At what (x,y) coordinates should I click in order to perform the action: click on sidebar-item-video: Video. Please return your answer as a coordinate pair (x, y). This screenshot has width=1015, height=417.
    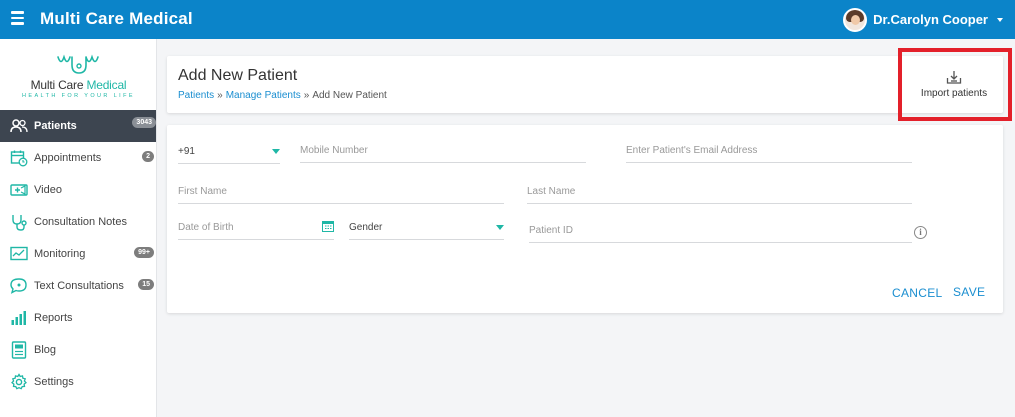
    Looking at the image, I should click on (78, 190).